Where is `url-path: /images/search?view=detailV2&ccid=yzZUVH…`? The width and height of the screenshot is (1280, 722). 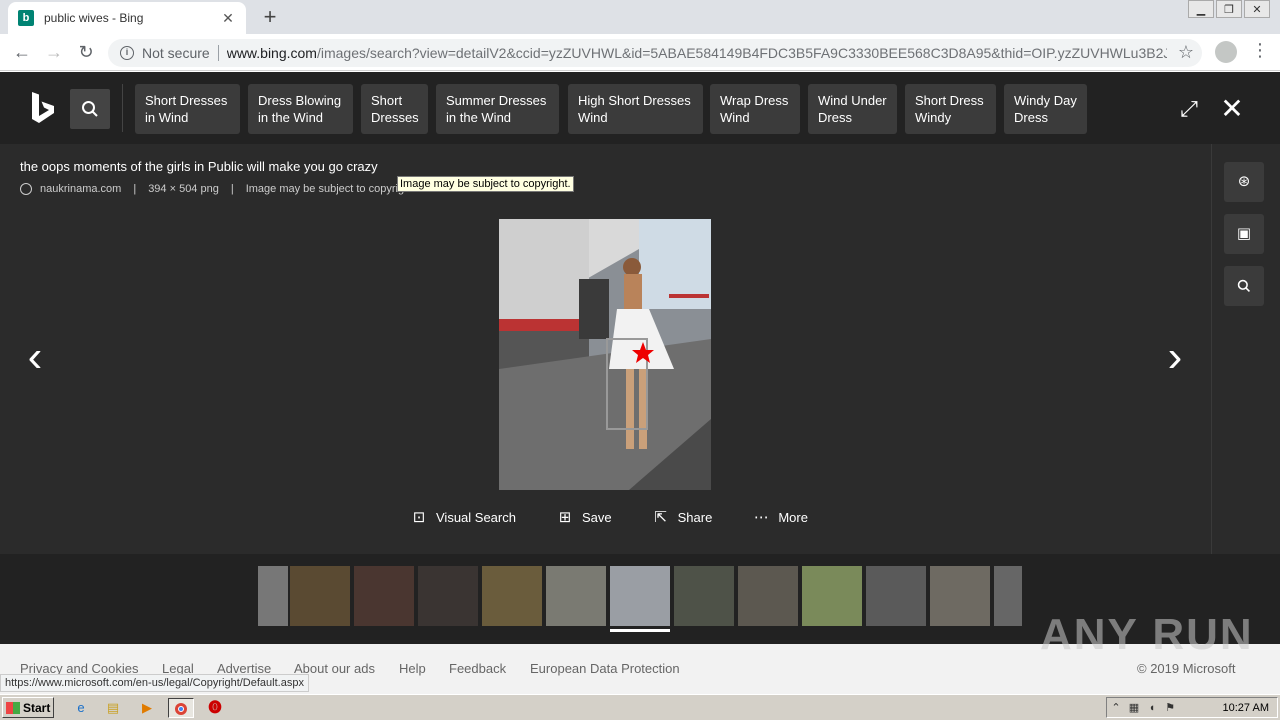
url-path: /images/search?view=detailV2&ccid=yzZUVH… is located at coordinates (741, 53).